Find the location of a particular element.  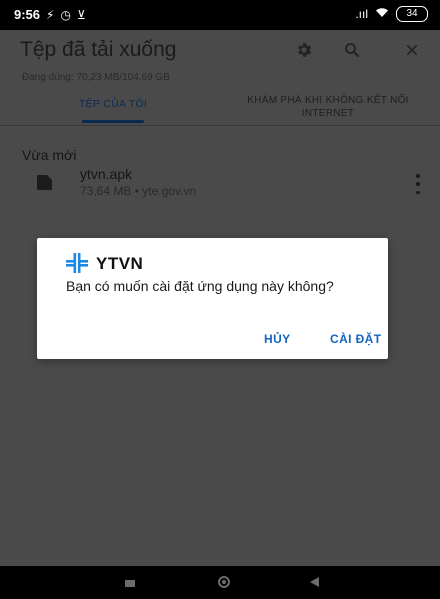

flash-icon: ⚡ is located at coordinates (50, 14).